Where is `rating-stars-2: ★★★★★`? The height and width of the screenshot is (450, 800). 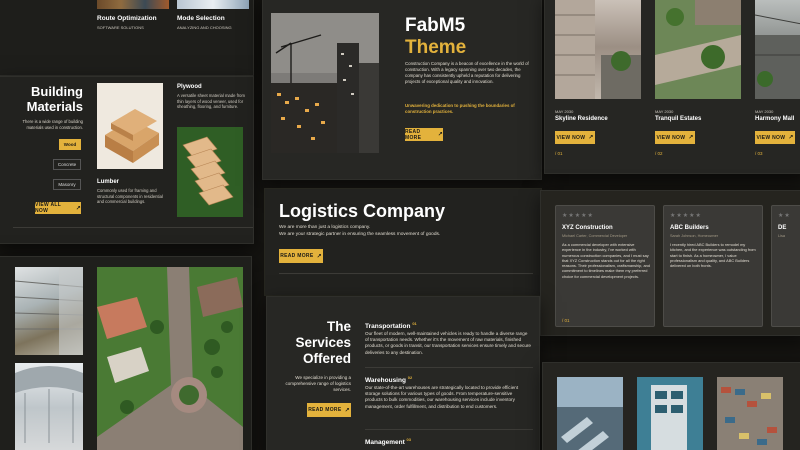 rating-stars-2: ★★★★★ is located at coordinates (686, 216).